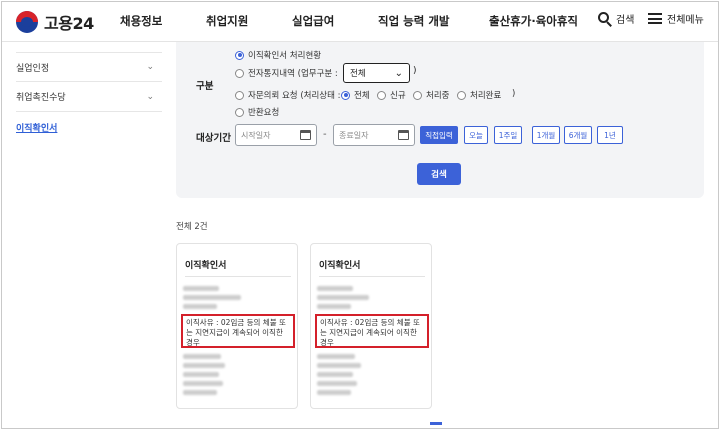 The width and height of the screenshot is (720, 430). What do you see at coordinates (276, 135) in the screenshot?
I see `start-date-input: 시작일자` at bounding box center [276, 135].